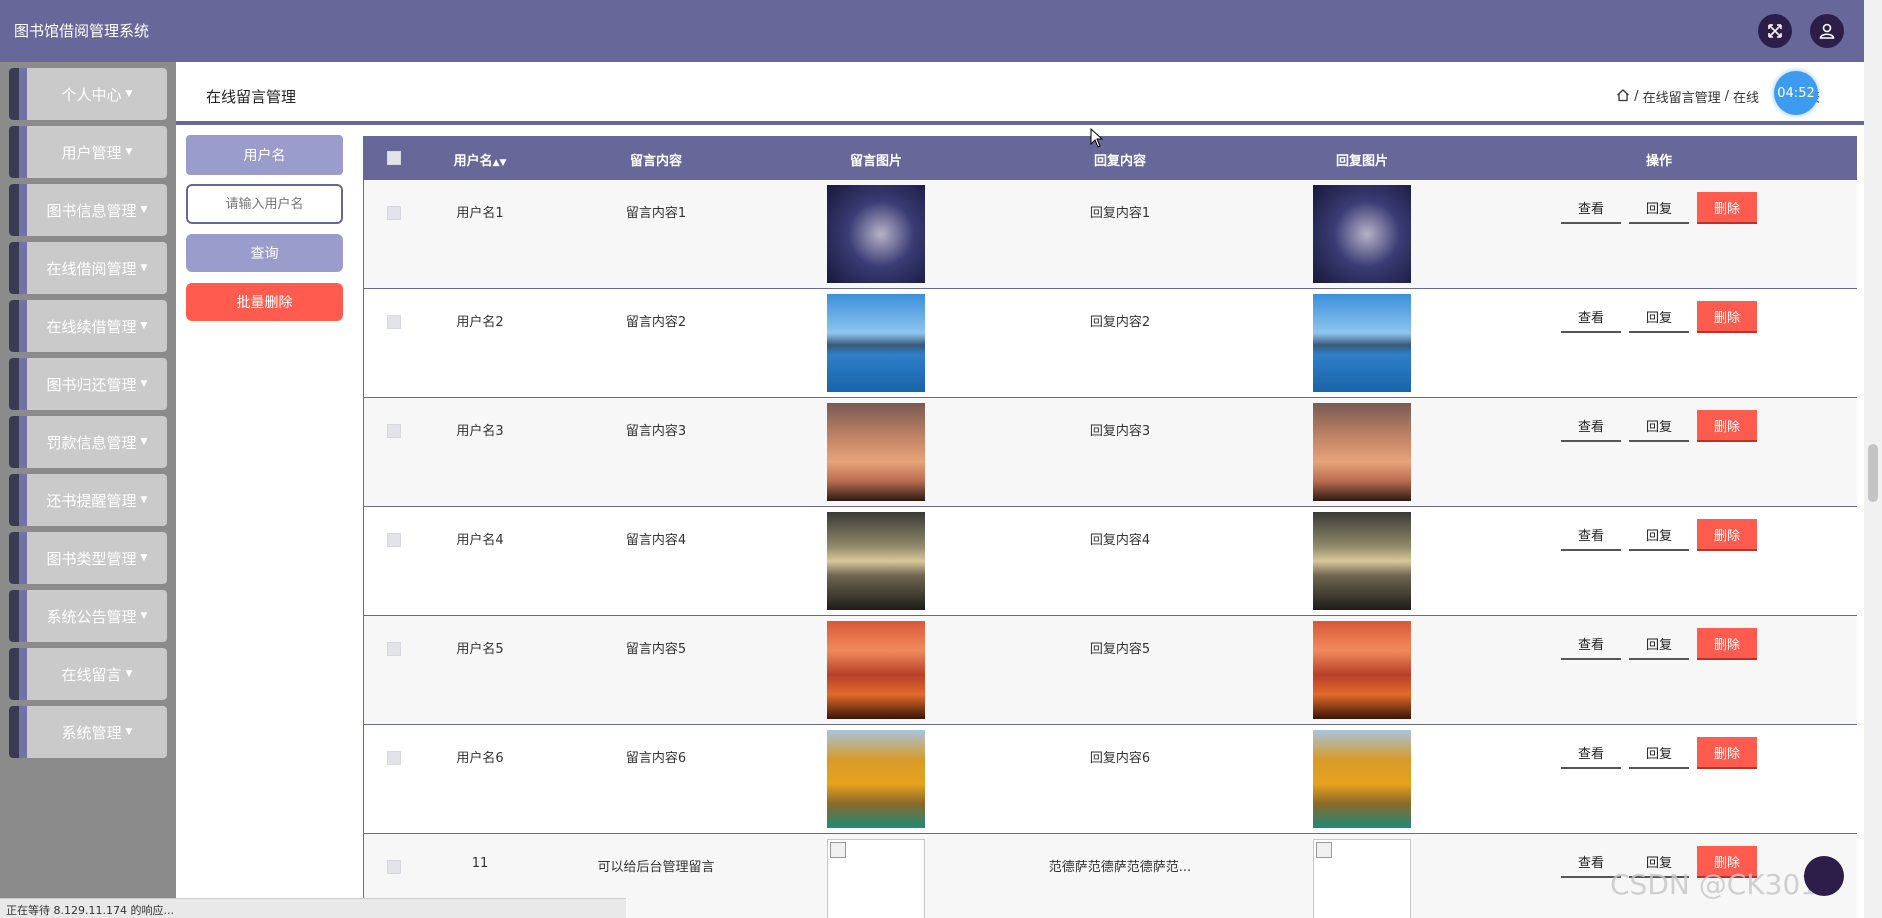  Describe the element at coordinates (480, 863) in the screenshot. I see `cell-username: 11` at that location.